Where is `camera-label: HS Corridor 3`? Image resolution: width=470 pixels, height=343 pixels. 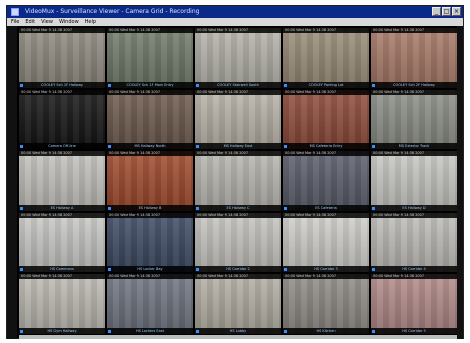
camera-label: HS Corridor 3 is located at coordinates (326, 269).